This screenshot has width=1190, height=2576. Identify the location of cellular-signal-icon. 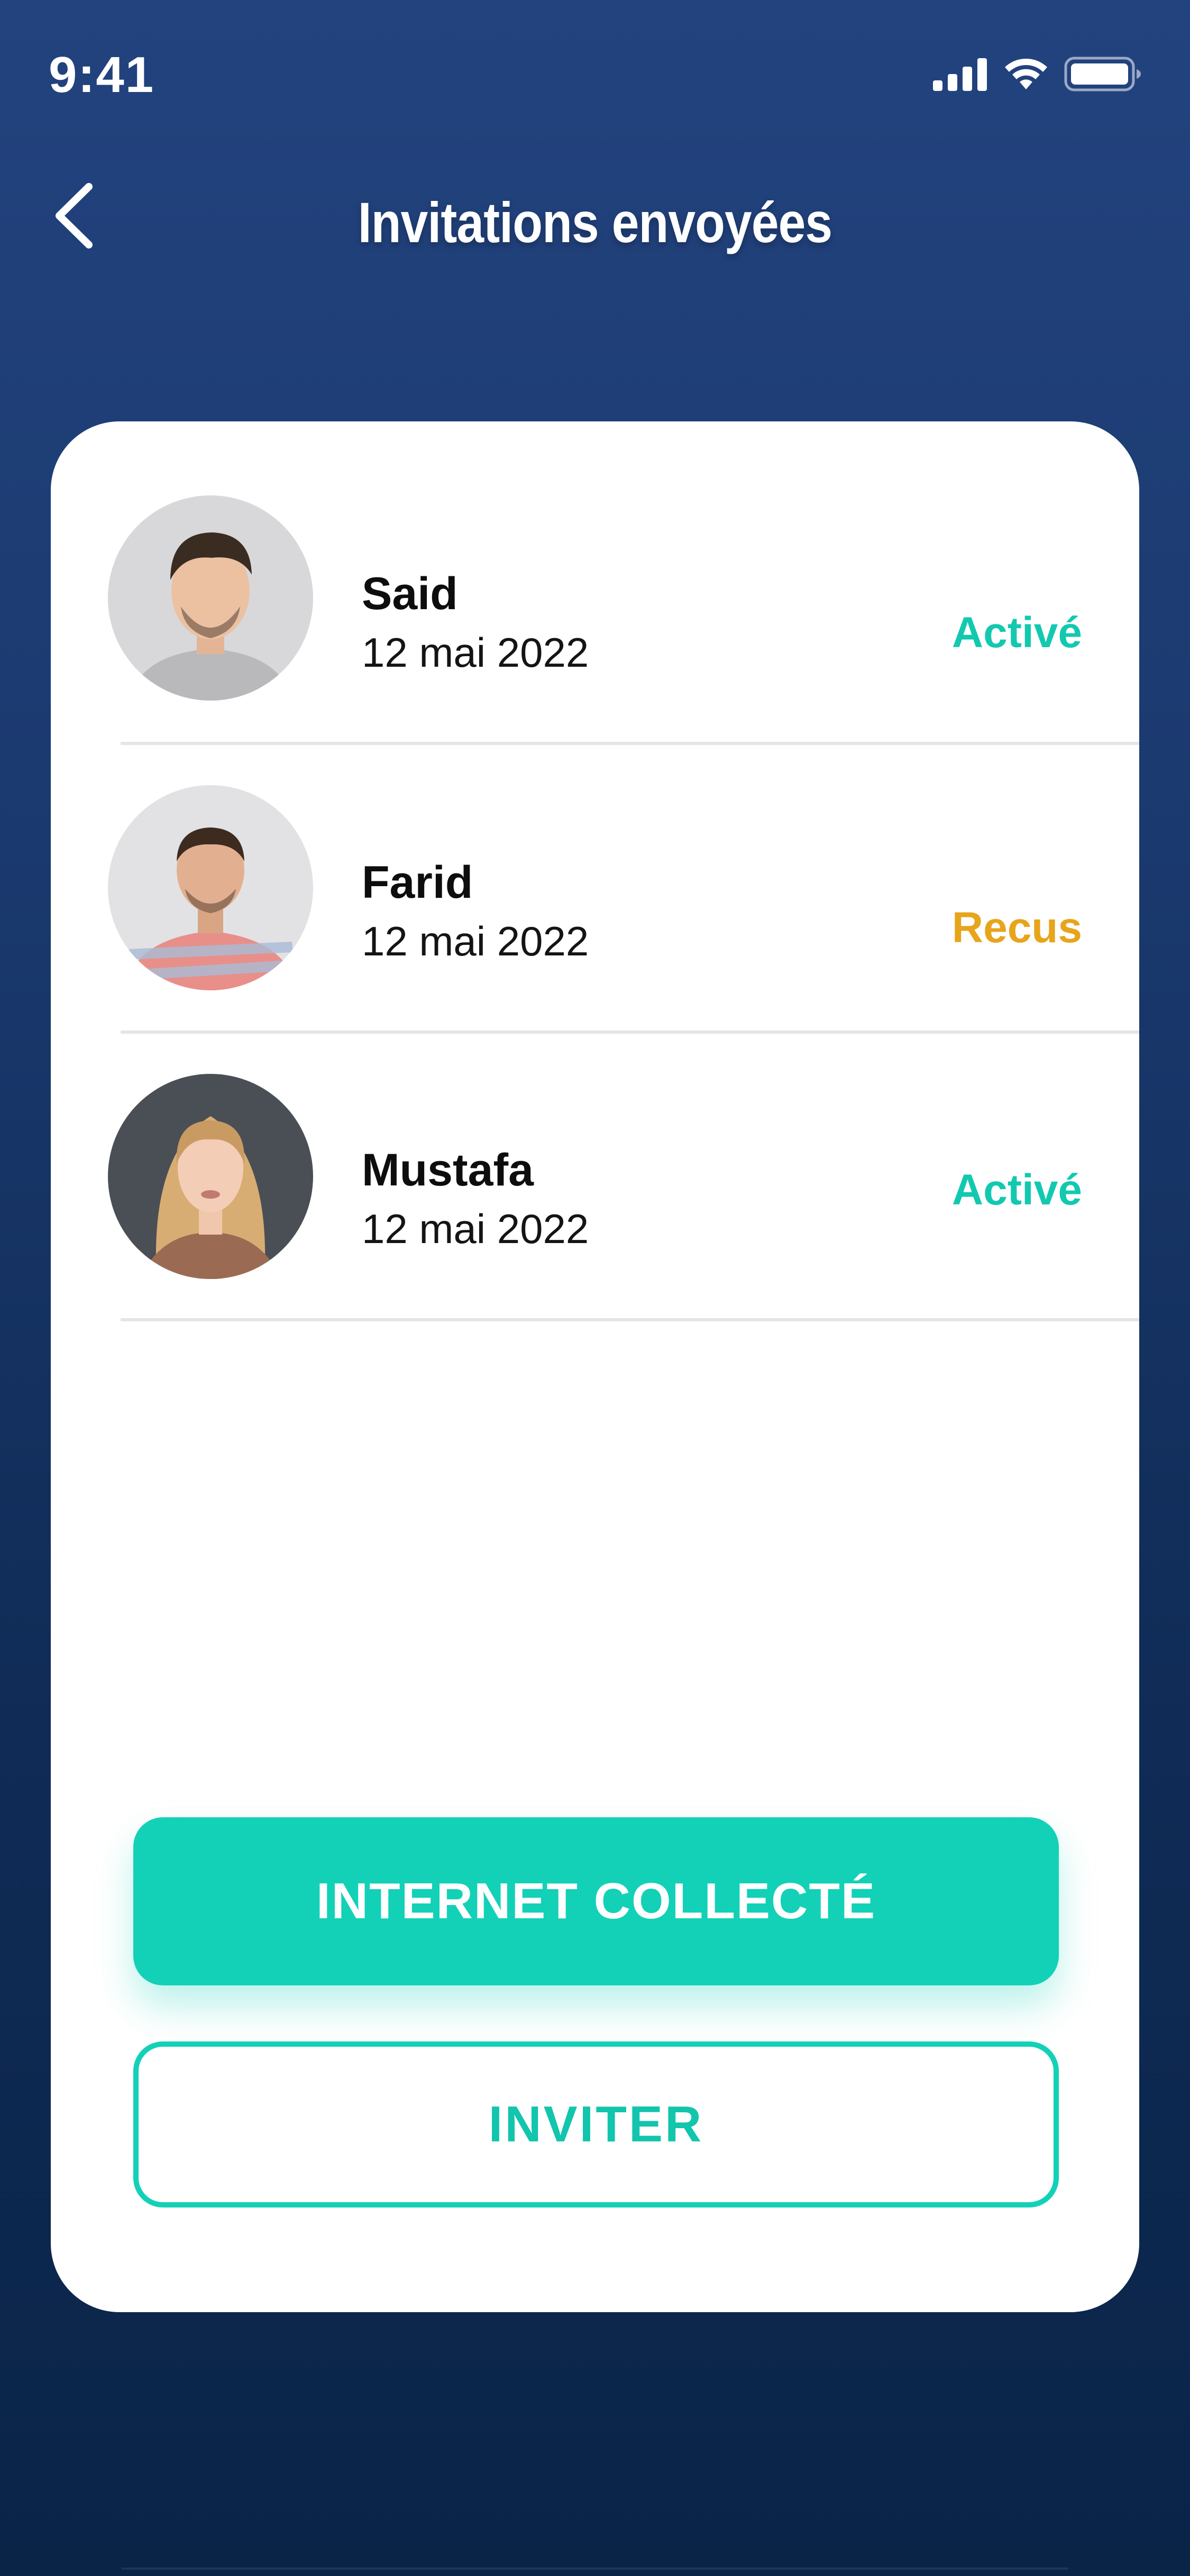
(960, 74).